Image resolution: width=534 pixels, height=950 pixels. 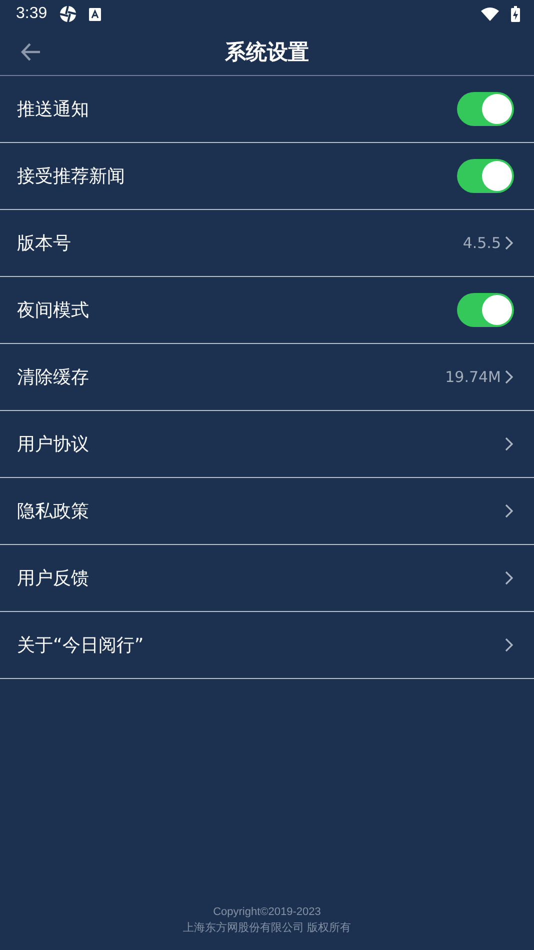 I want to click on setting-label: 夜间模式, so click(x=53, y=310).